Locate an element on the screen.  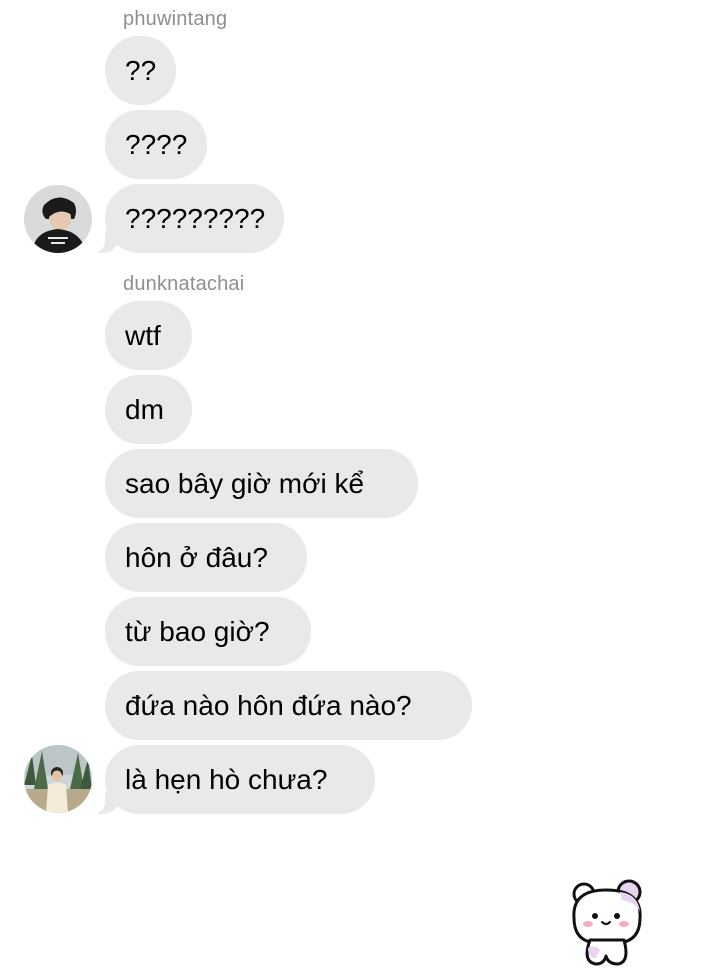
message-text: ?? is located at coordinates (141, 70).